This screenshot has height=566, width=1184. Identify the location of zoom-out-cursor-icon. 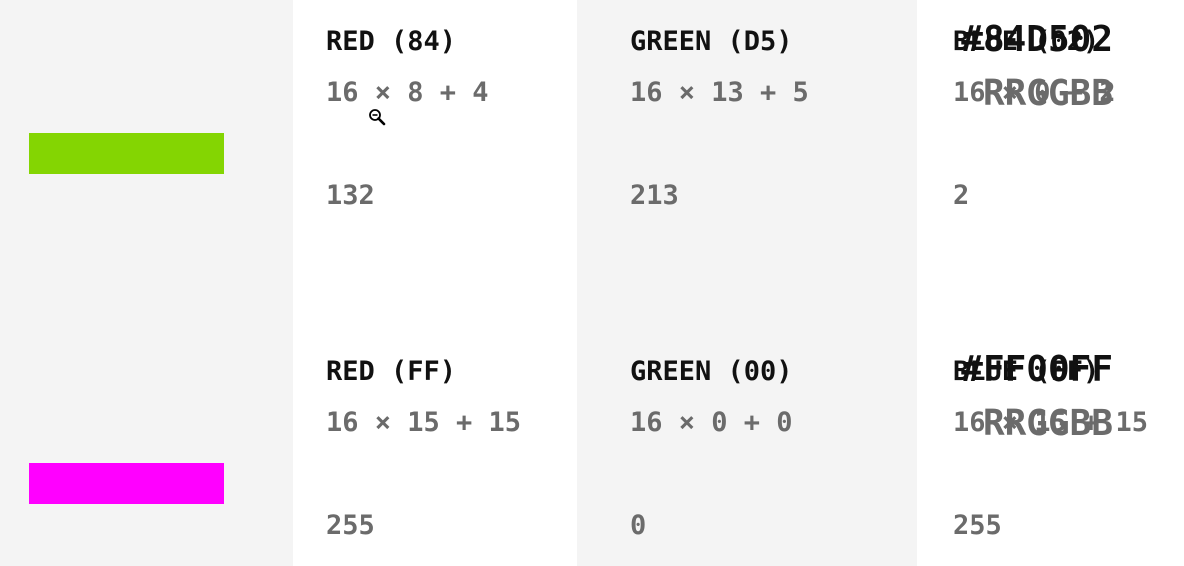
(378, 118).